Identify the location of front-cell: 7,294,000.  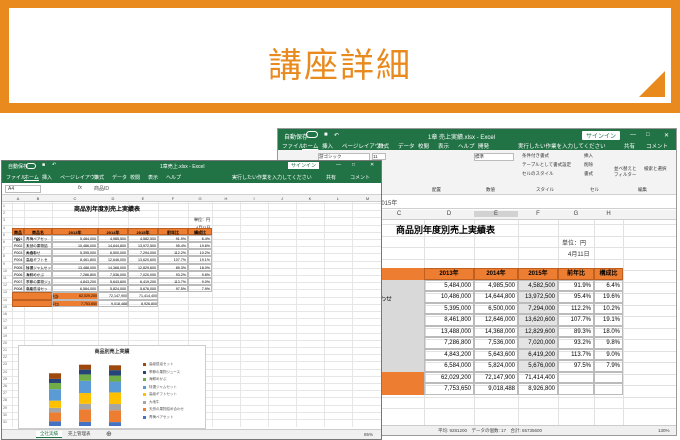
(143, 253).